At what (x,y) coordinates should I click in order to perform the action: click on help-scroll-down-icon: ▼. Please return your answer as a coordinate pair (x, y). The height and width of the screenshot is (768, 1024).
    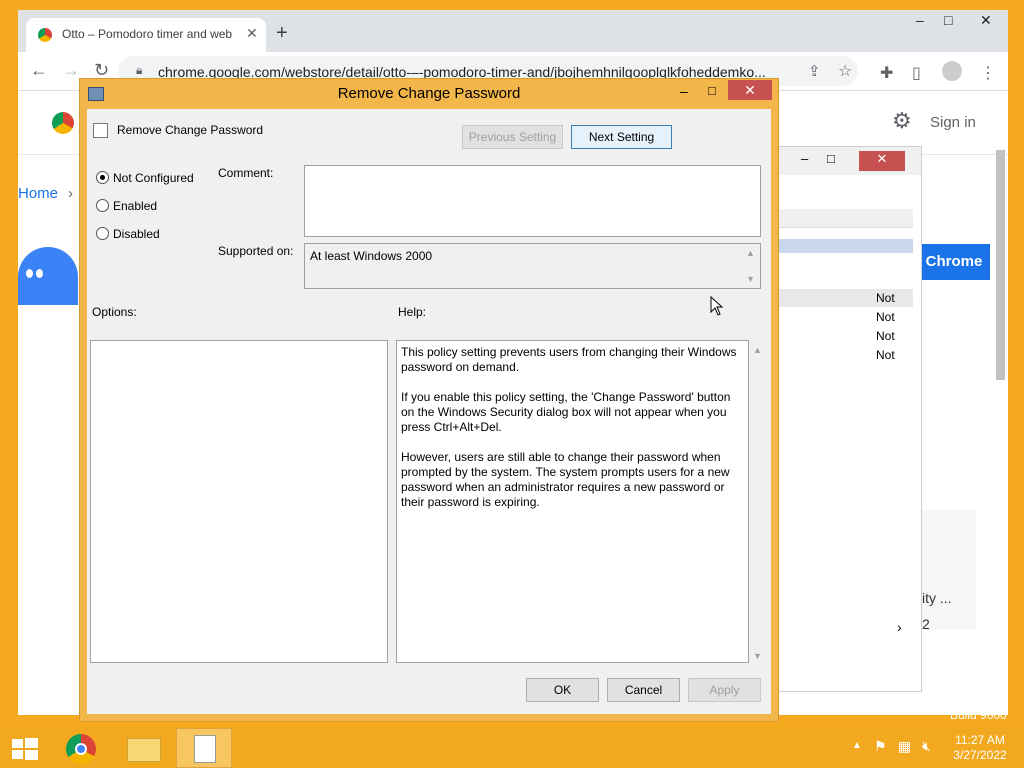
    Looking at the image, I should click on (757, 656).